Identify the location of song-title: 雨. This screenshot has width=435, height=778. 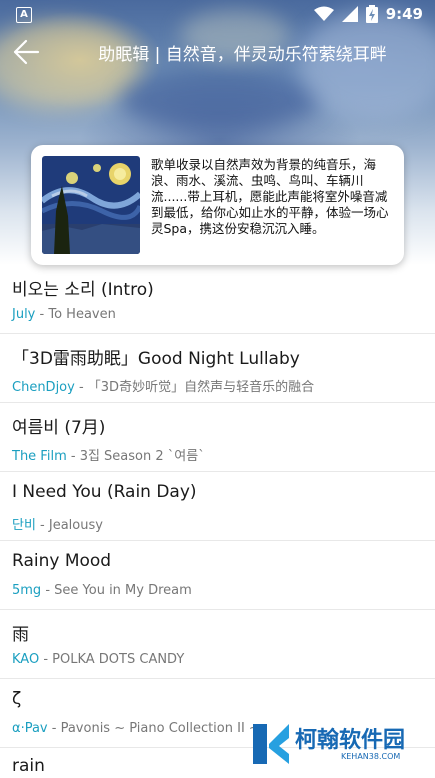
(20, 635).